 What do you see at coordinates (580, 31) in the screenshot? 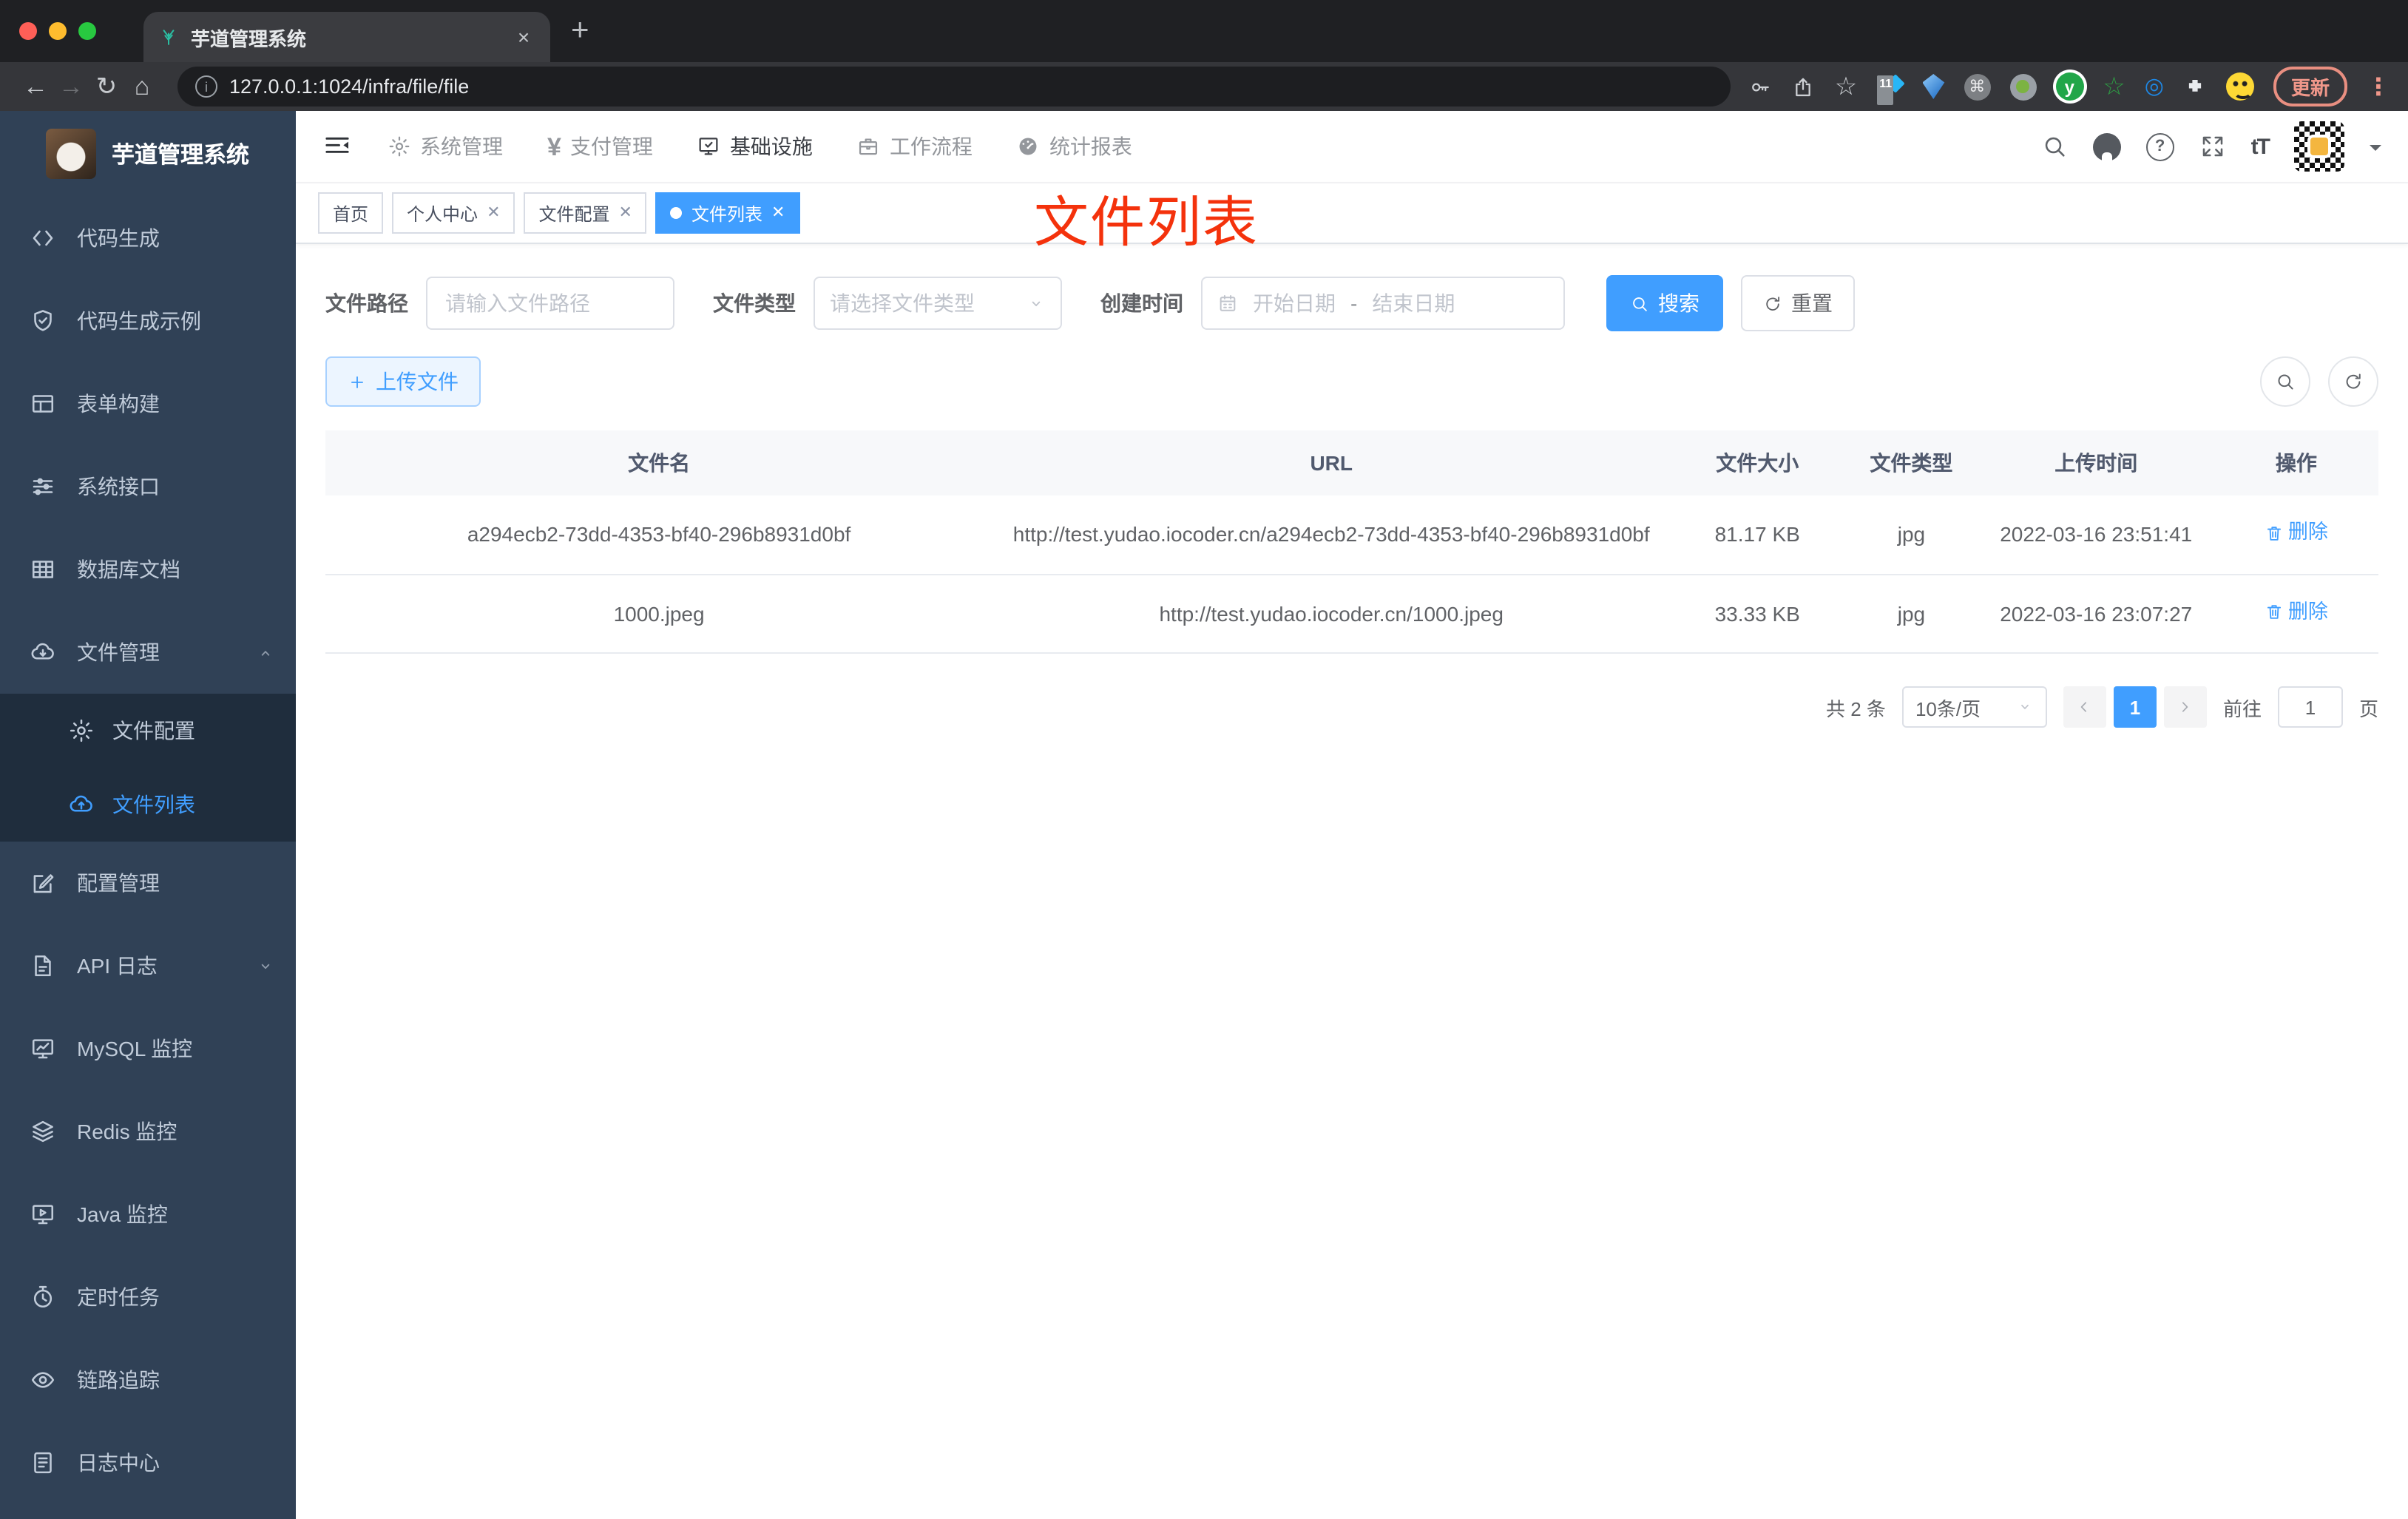
I see `new-tab-button: +` at bounding box center [580, 31].